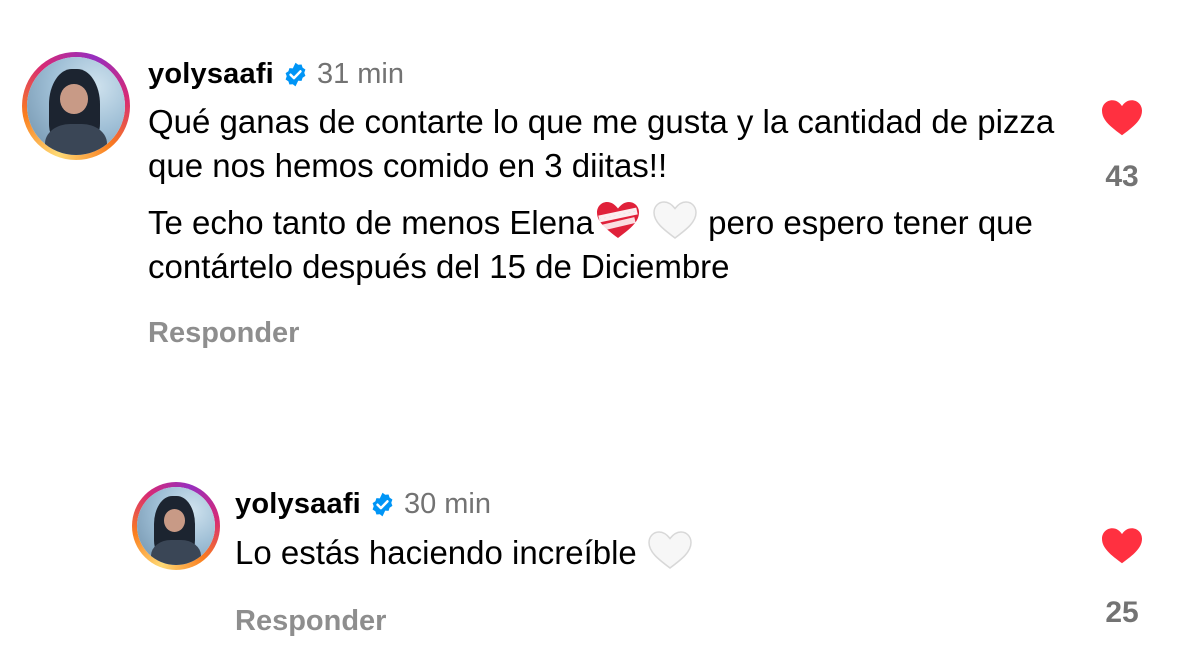 The image size is (1200, 669). Describe the element at coordinates (645, 504) in the screenshot. I see `comment-header: yolysaafi 30 min` at that location.